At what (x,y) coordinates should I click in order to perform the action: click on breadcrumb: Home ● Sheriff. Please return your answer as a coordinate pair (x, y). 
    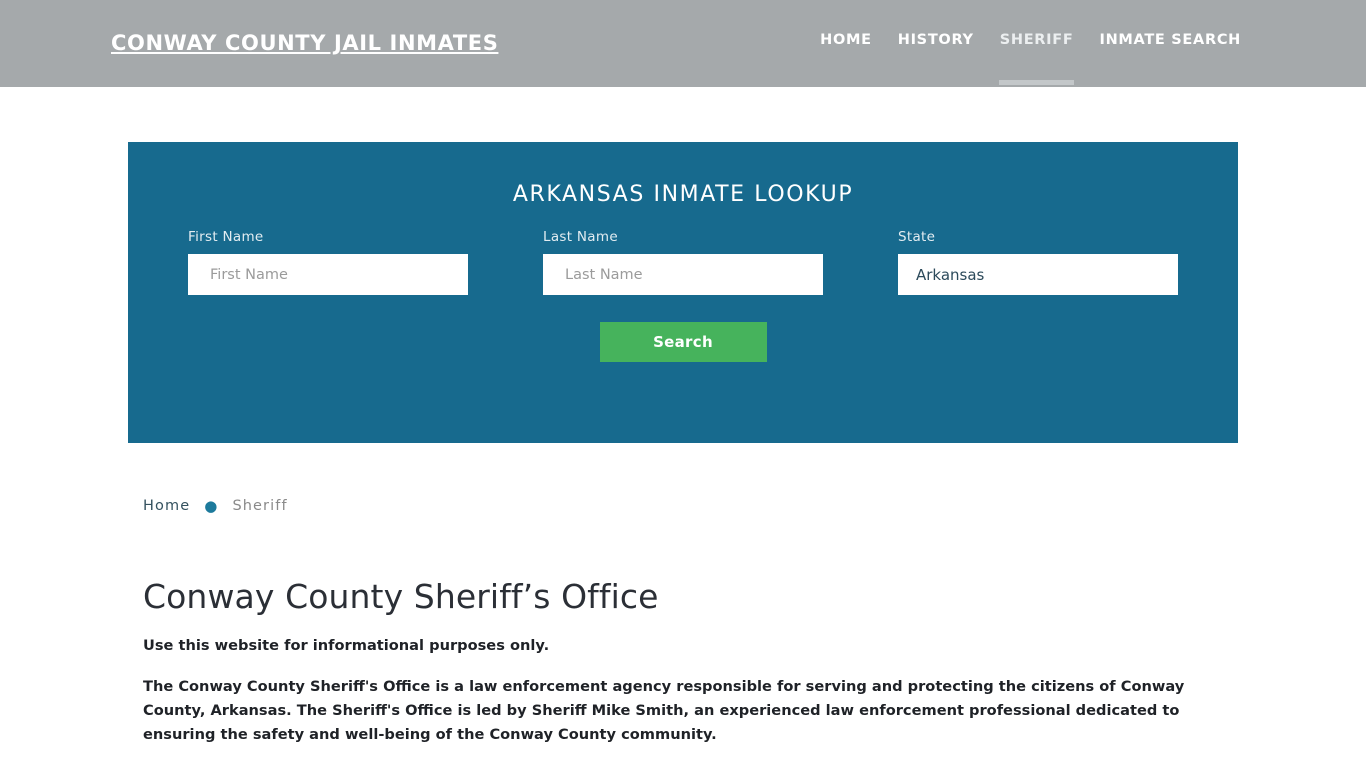
    Looking at the image, I should click on (215, 506).